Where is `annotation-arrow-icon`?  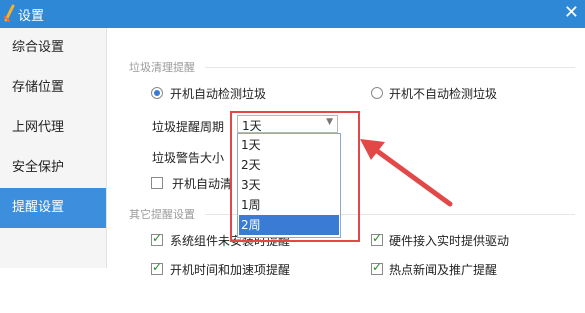
annotation-arrow-icon is located at coordinates (406, 173).